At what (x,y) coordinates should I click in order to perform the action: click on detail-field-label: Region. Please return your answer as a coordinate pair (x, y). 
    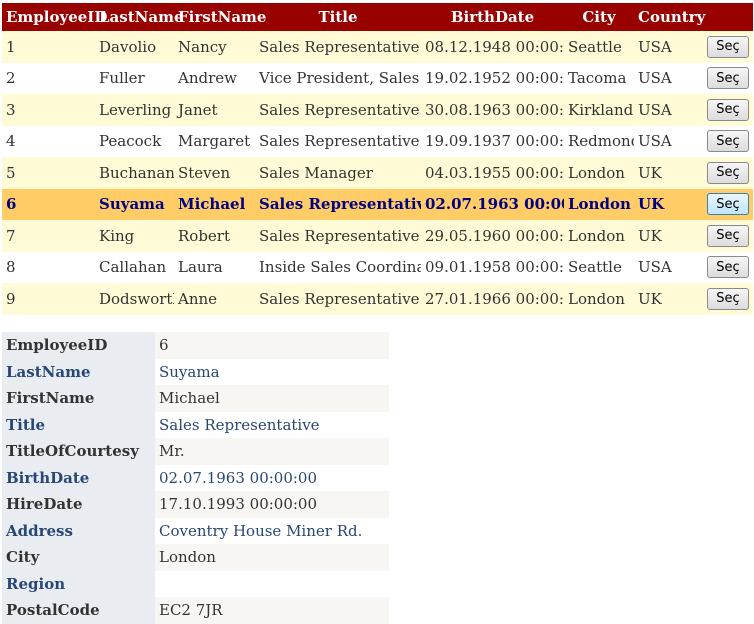
    Looking at the image, I should click on (78, 583).